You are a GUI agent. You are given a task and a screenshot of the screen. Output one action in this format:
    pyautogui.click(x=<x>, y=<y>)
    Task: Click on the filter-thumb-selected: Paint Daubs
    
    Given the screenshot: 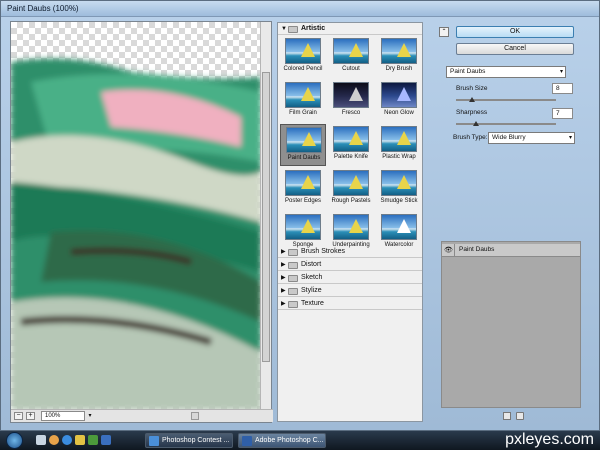 What is the action you would take?
    pyautogui.click(x=303, y=145)
    